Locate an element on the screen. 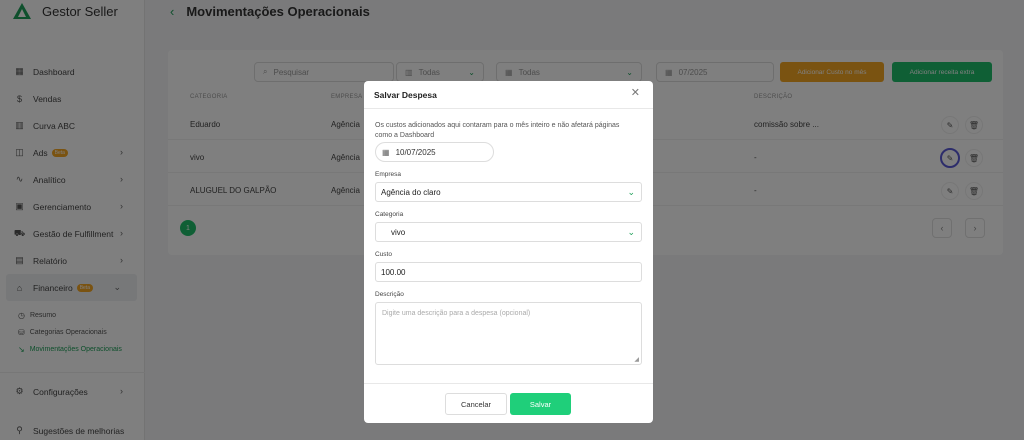  categoria-value: vivo is located at coordinates (398, 232).